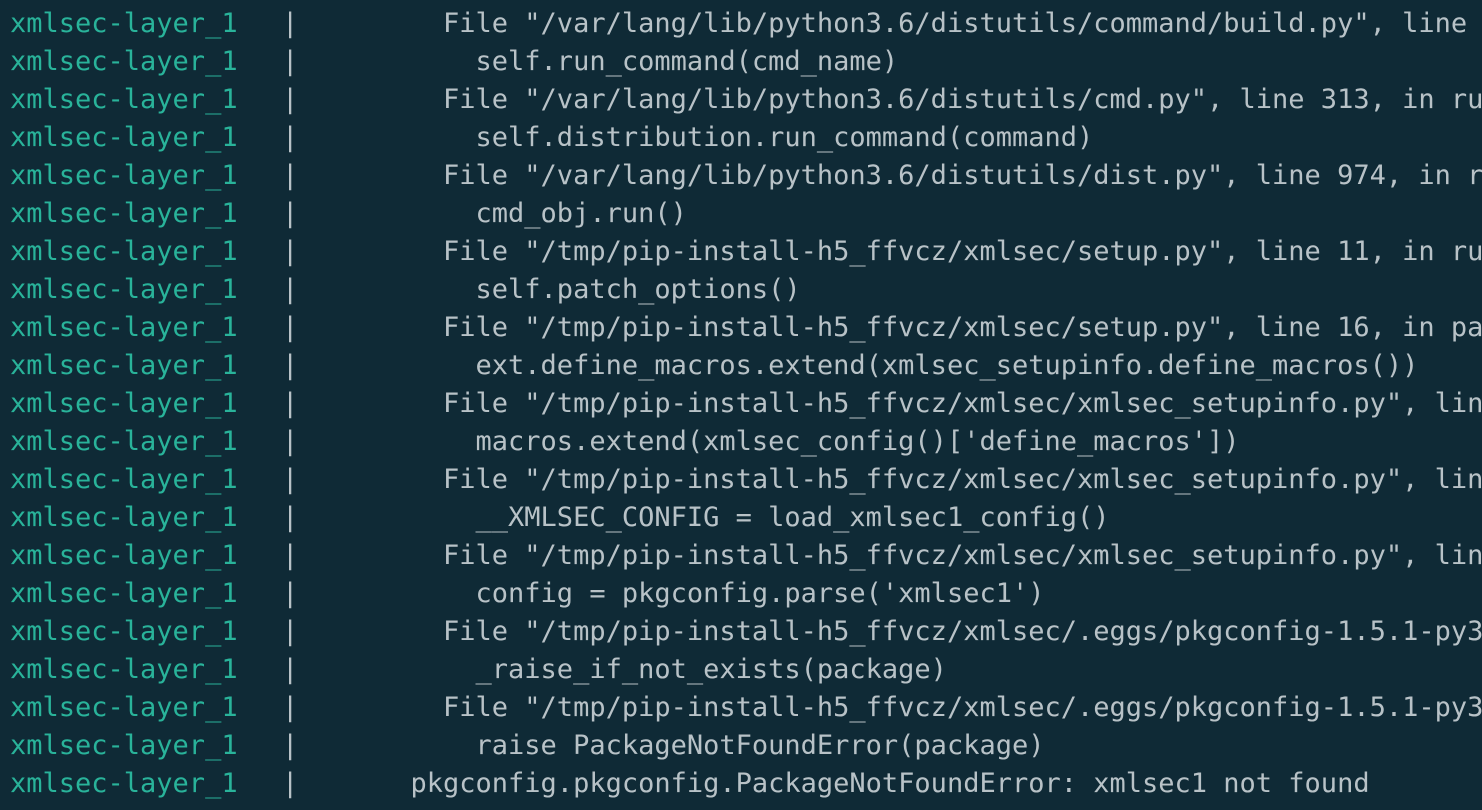 The image size is (1482, 810). Describe the element at coordinates (711, 593) in the screenshot. I see `log-message: config = pkgconfig.parse('xmlsec1')` at that location.